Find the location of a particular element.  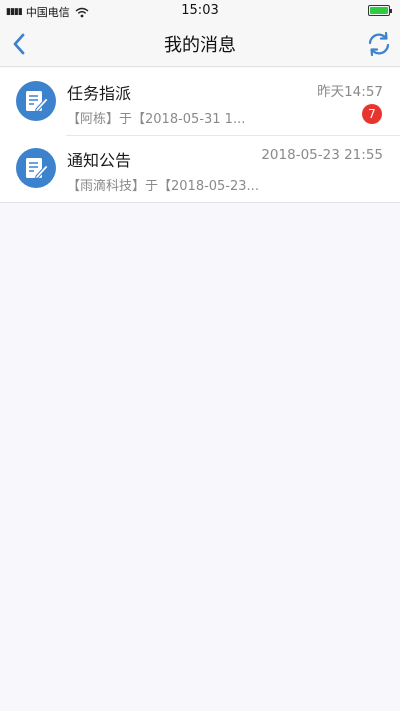

page-title: 我的消息 is located at coordinates (200, 45).